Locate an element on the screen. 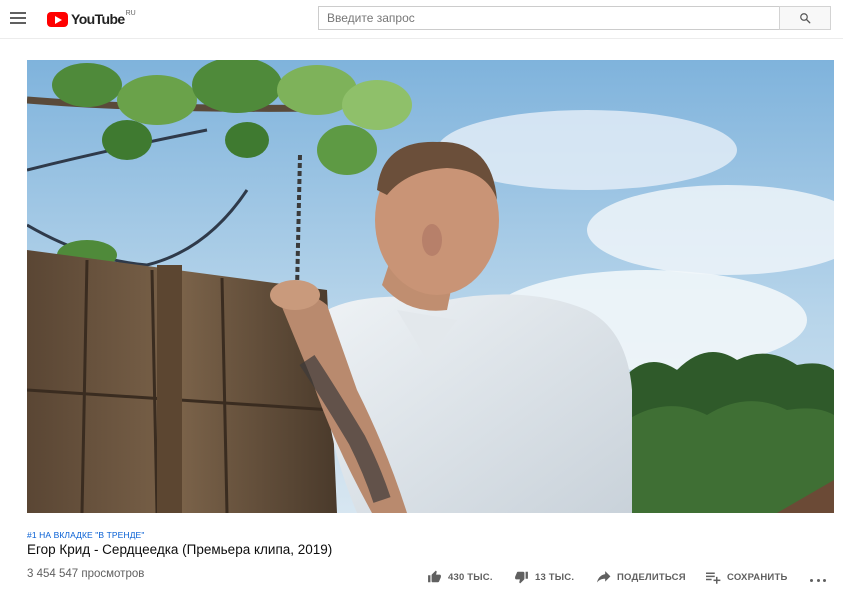 This screenshot has width=843, height=594. logo-text: YouTube is located at coordinates (98, 19).